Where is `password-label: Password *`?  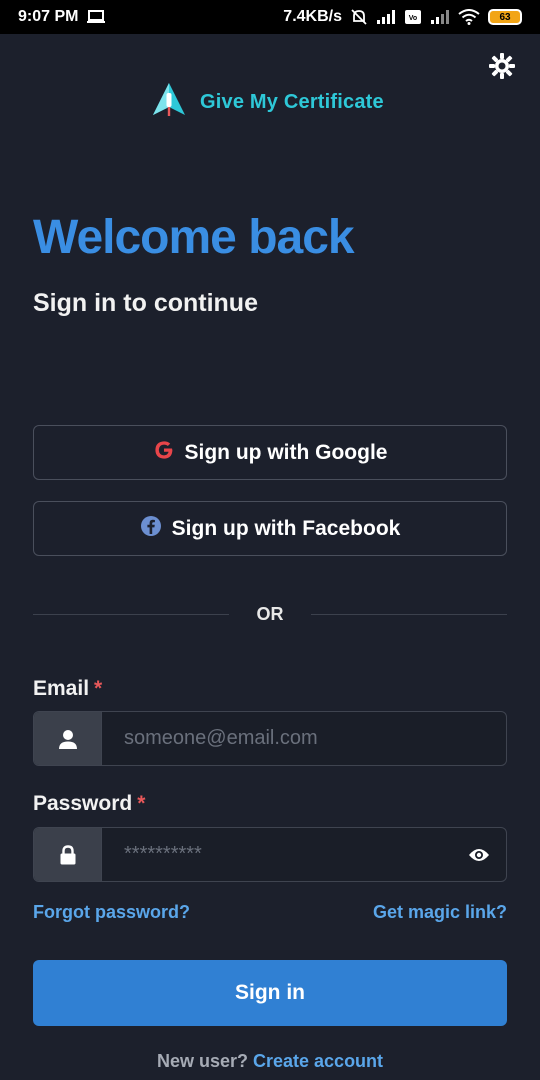
password-label: Password * is located at coordinates (89, 804).